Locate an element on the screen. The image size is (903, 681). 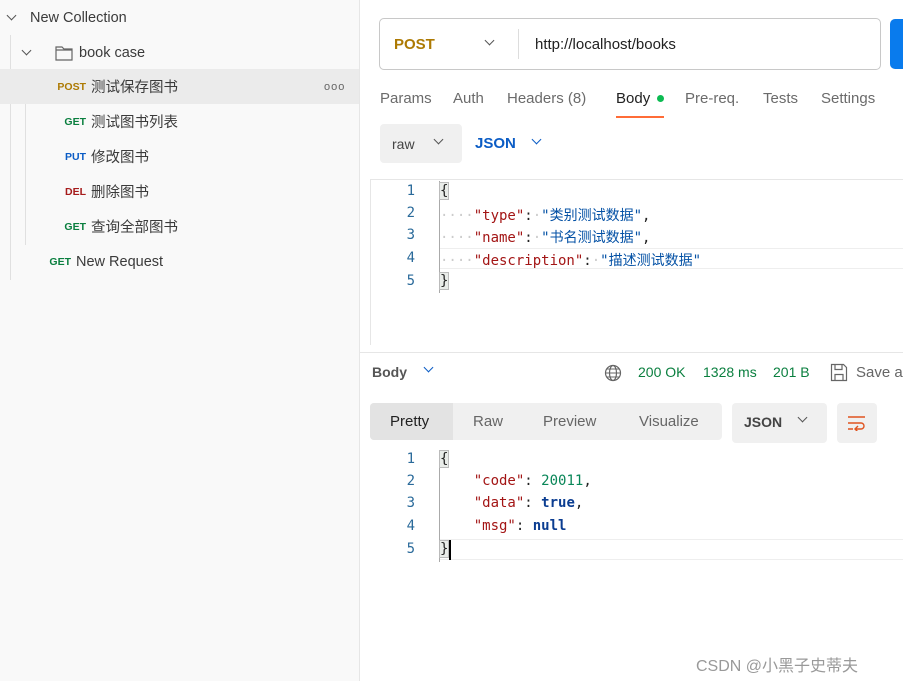
response-body-select: Body is located at coordinates (389, 372).